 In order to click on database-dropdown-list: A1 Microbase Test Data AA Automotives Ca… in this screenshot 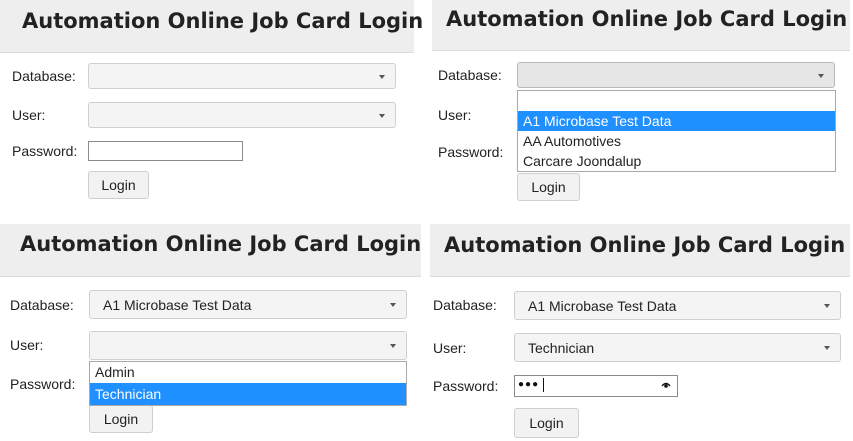, I will do `click(676, 131)`.